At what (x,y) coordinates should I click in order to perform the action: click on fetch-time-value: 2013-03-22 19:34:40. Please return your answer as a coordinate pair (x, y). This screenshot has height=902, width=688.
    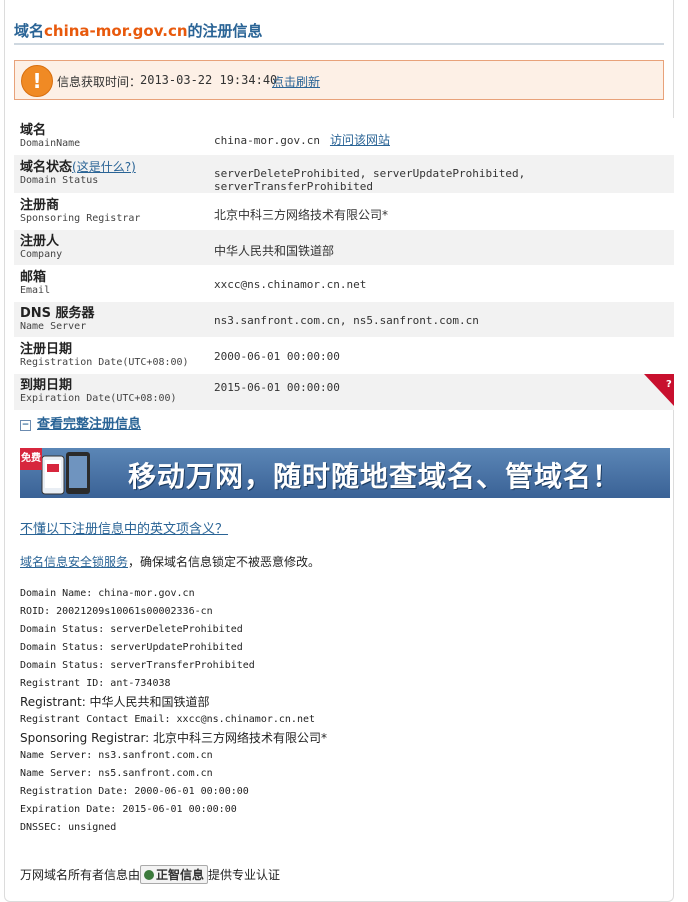
    Looking at the image, I should click on (209, 80).